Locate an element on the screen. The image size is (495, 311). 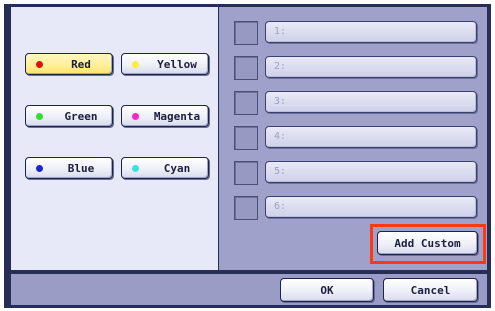
color-button-yellow: Yellow is located at coordinates (165, 64).